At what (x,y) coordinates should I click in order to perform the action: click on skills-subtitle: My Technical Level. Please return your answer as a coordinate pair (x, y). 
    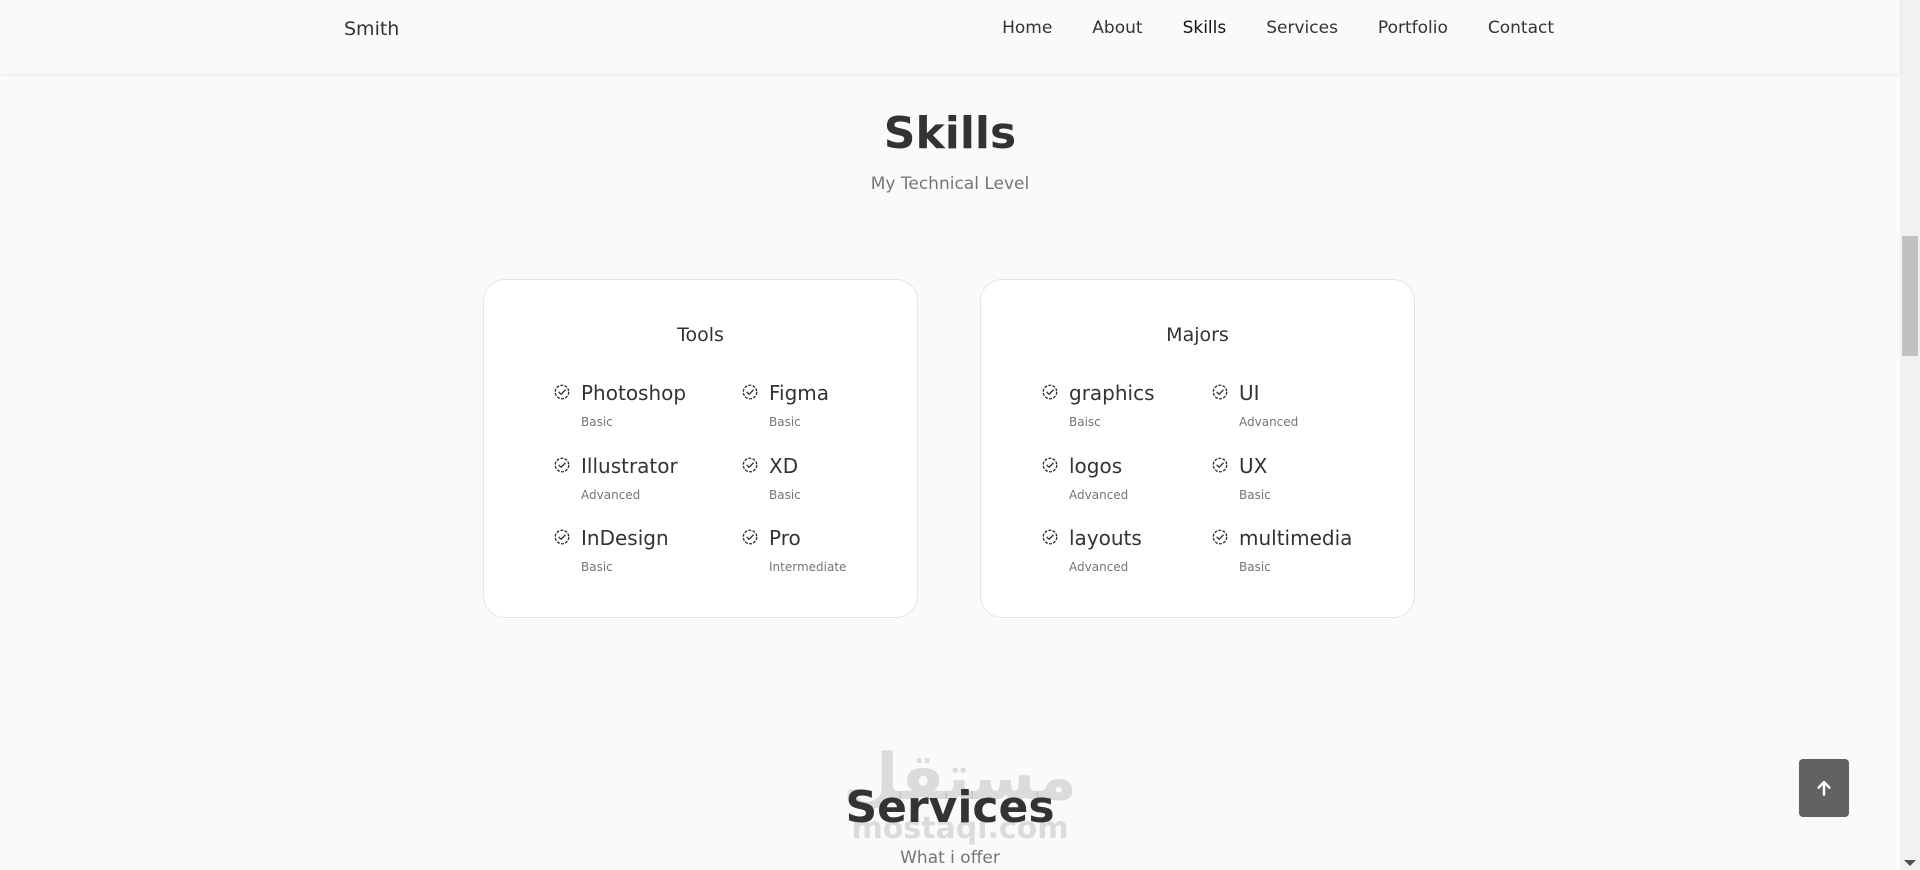
    Looking at the image, I should click on (950, 184).